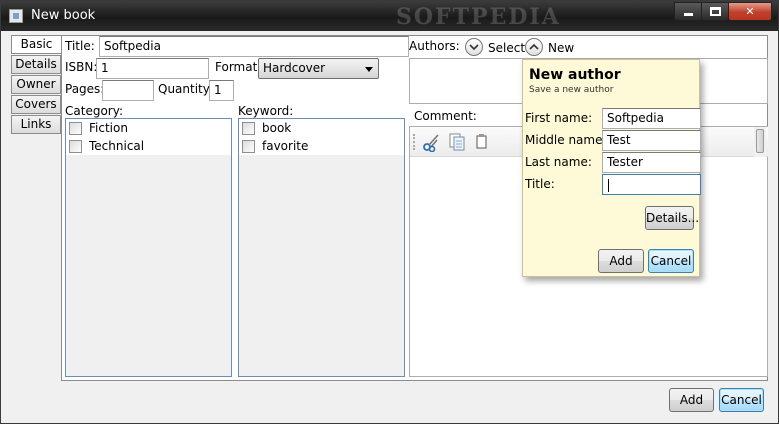 The image size is (779, 424). What do you see at coordinates (575, 75) in the screenshot?
I see `popup-title: New author` at bounding box center [575, 75].